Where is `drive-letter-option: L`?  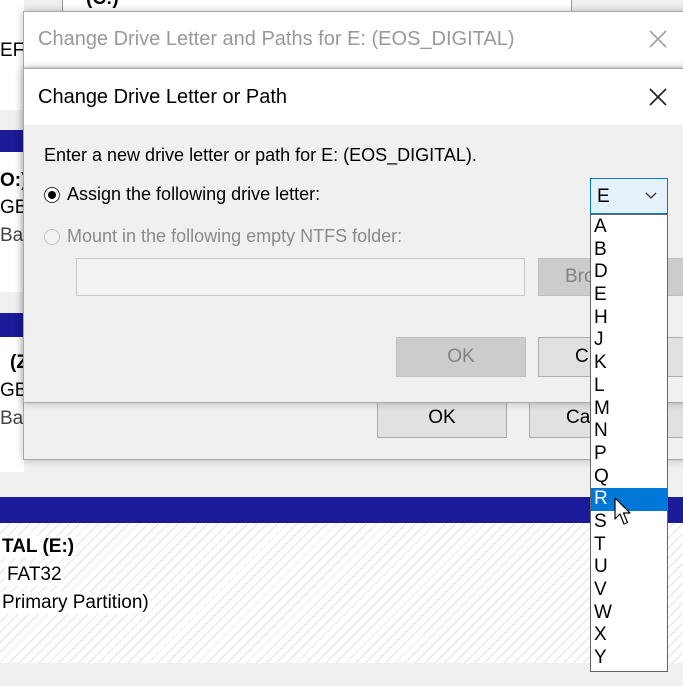
drive-letter-option: L is located at coordinates (629, 386).